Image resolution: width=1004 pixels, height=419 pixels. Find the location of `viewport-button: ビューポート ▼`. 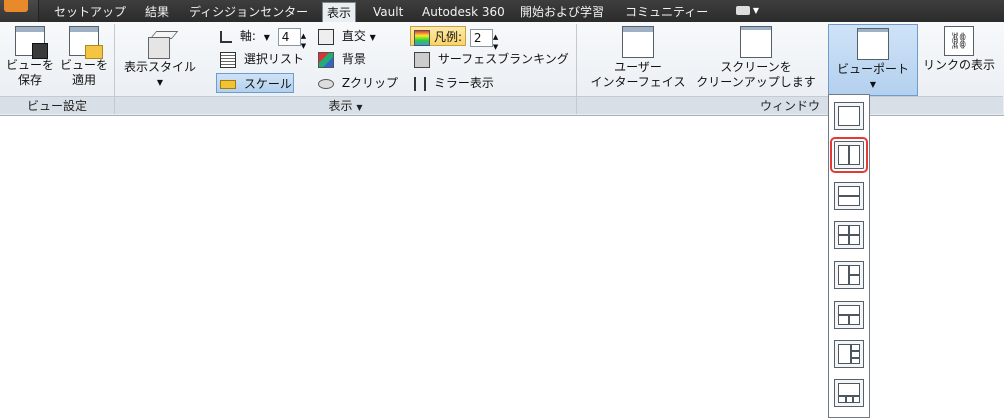

viewport-button: ビューポート ▼ is located at coordinates (873, 60).